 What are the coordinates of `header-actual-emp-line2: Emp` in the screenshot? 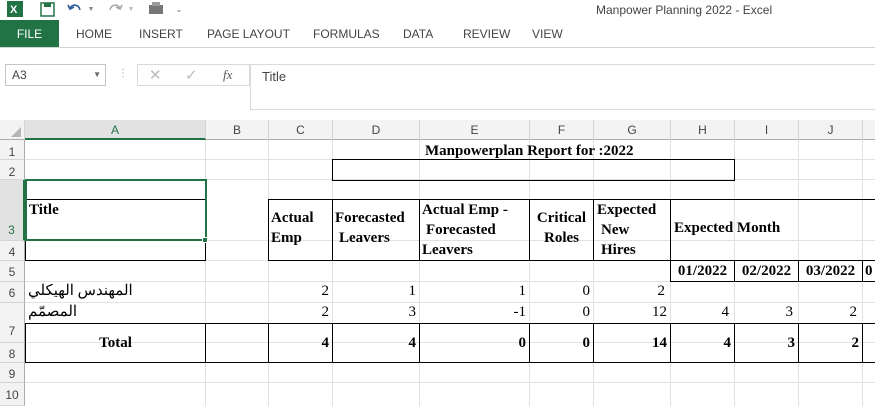 It's located at (286, 238).